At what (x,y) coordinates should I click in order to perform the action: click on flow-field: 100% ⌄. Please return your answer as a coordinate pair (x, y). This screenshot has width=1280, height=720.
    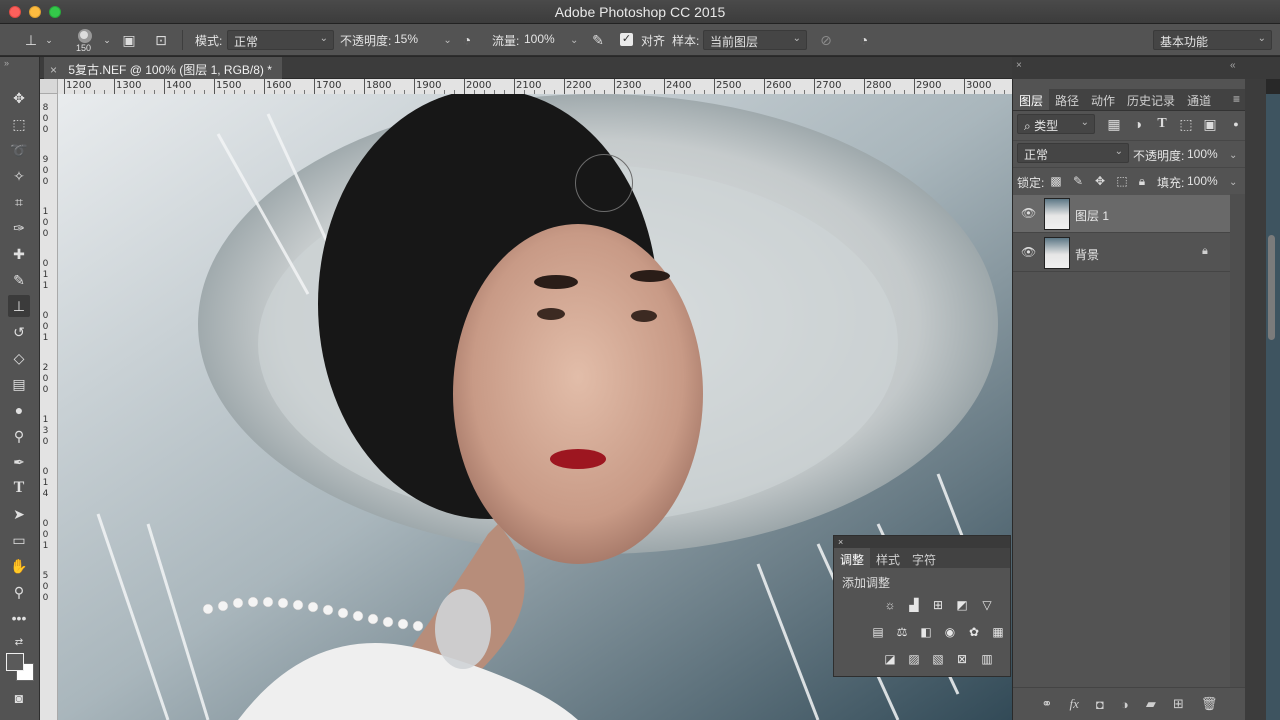
    Looking at the image, I should click on (551, 39).